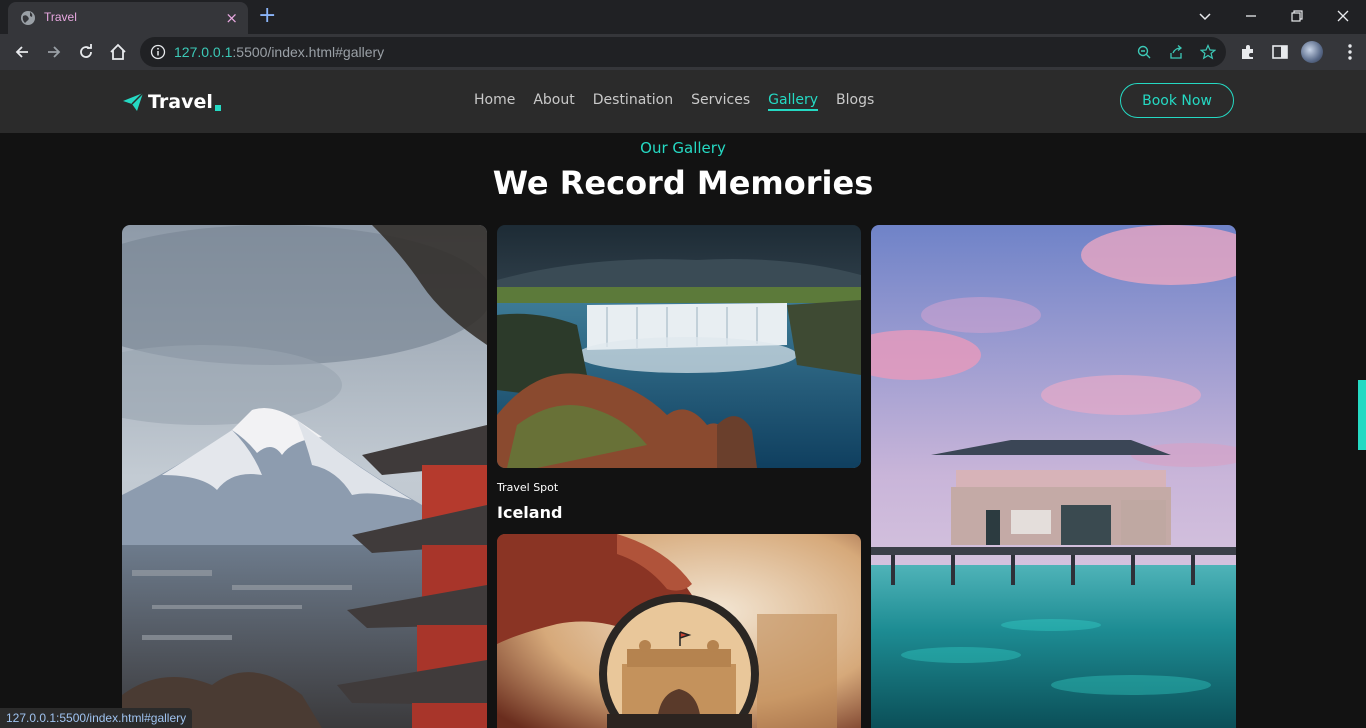  I want to click on nav-gallery: Gallery, so click(793, 101).